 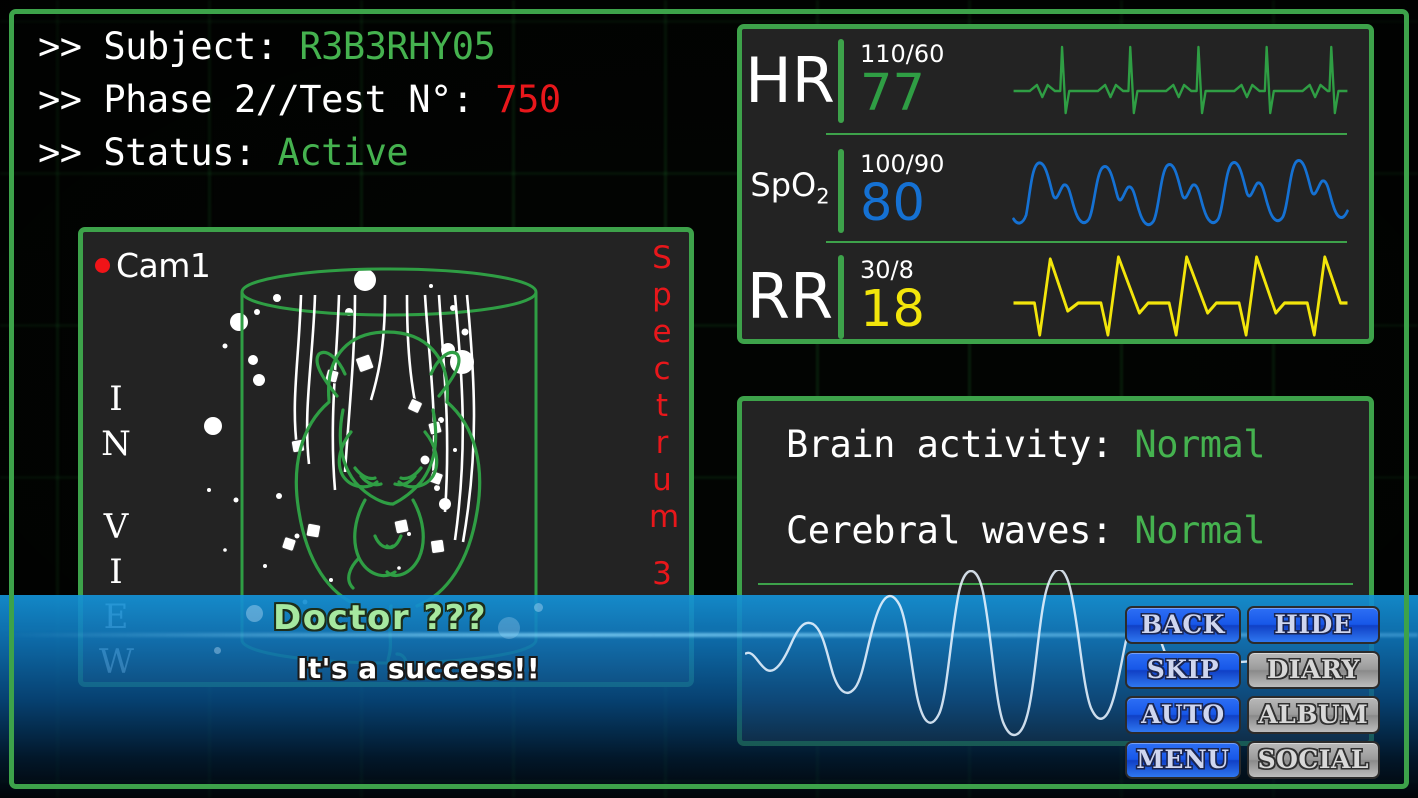 What do you see at coordinates (116, 486) in the screenshot?
I see `in-view-gap` at bounding box center [116, 486].